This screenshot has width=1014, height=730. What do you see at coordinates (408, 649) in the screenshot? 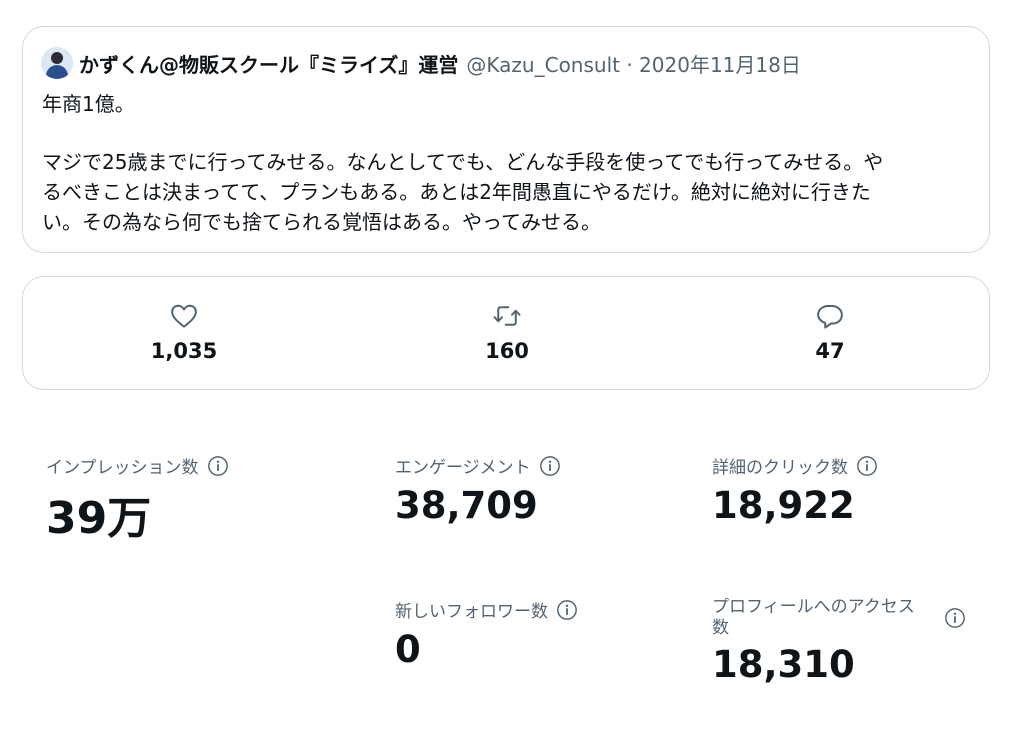
I see `new-followers-value: 0` at bounding box center [408, 649].